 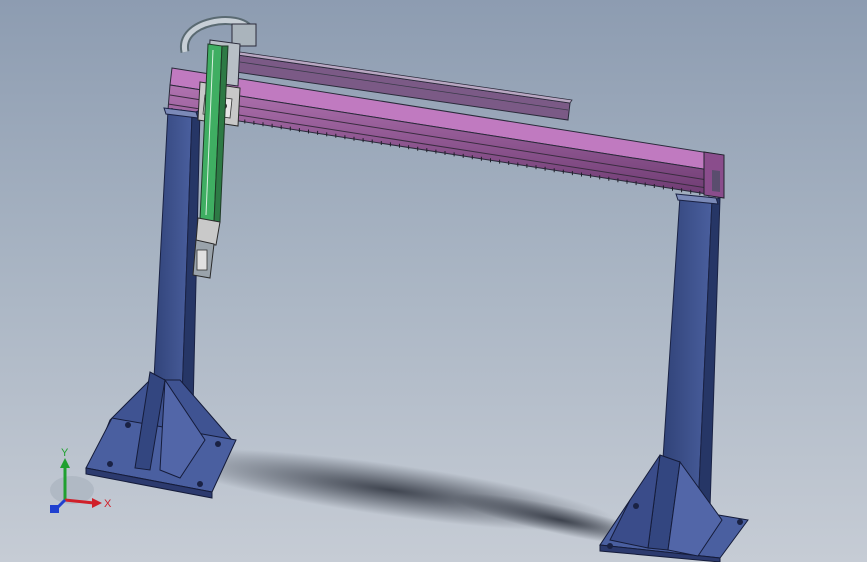 I want to click on x-axis-label: X, so click(x=108, y=504).